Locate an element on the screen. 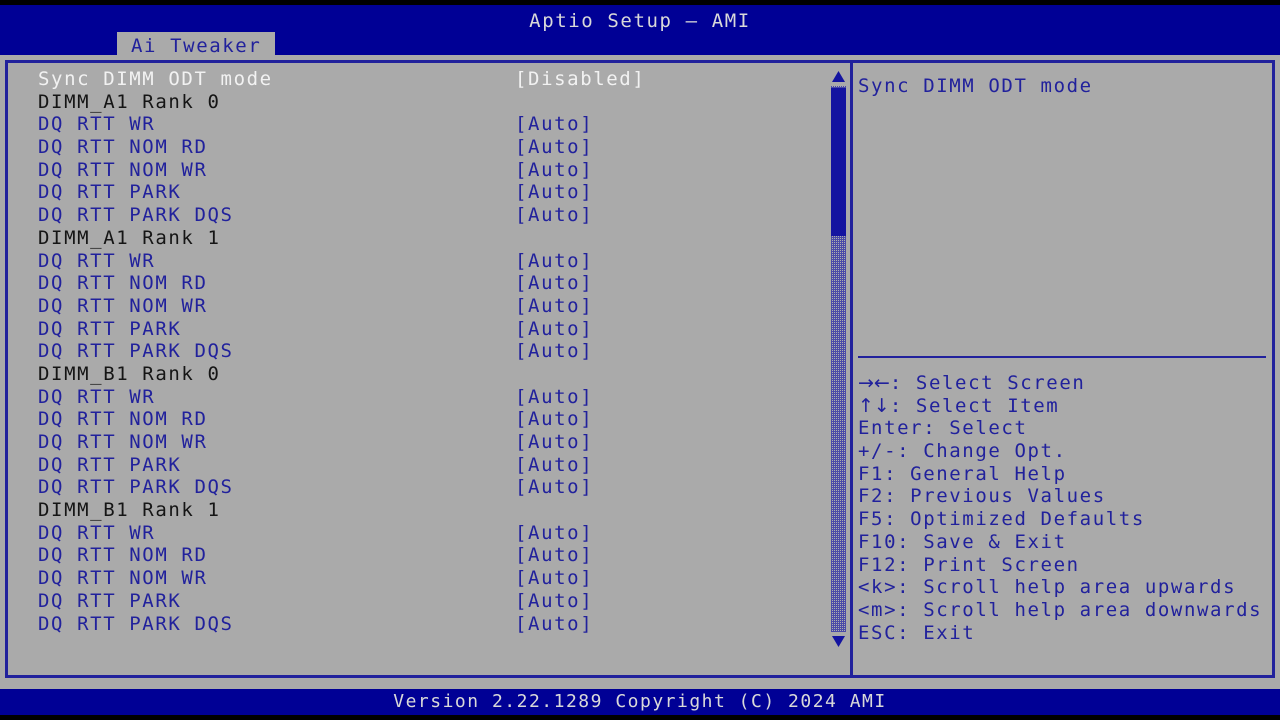 The height and width of the screenshot is (720, 1280). legend-label: +/-: Change Opt. is located at coordinates (962, 451).